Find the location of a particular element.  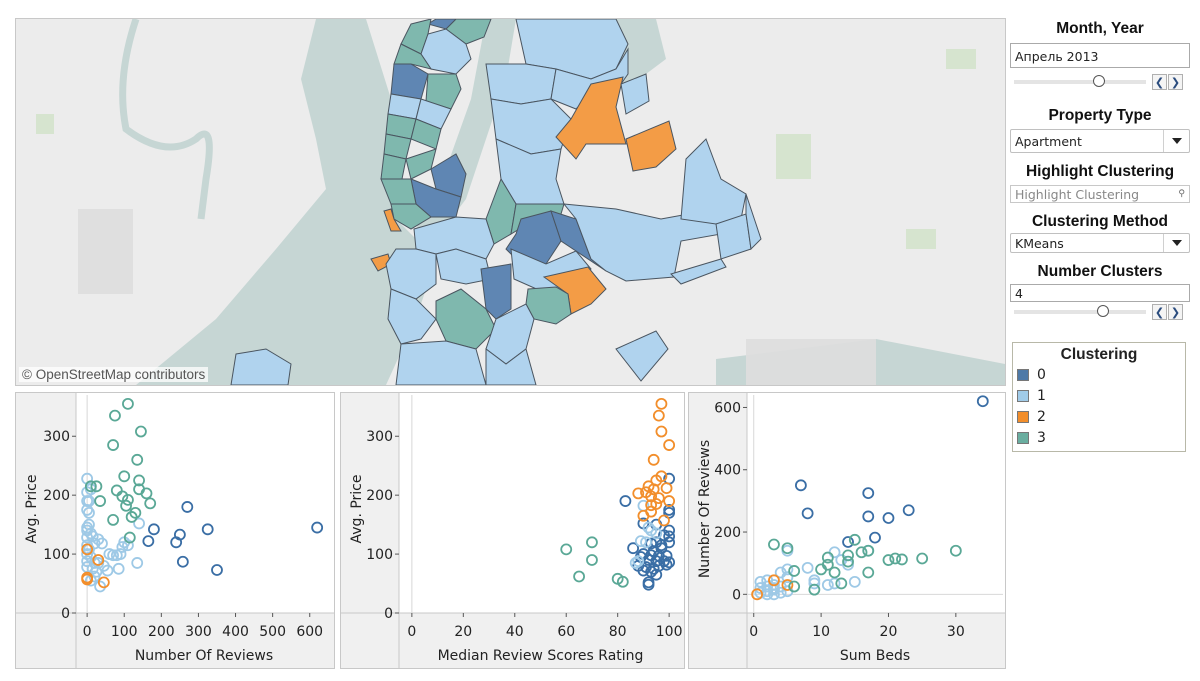

month-year-input: Апрель 2013 is located at coordinates (1100, 55).